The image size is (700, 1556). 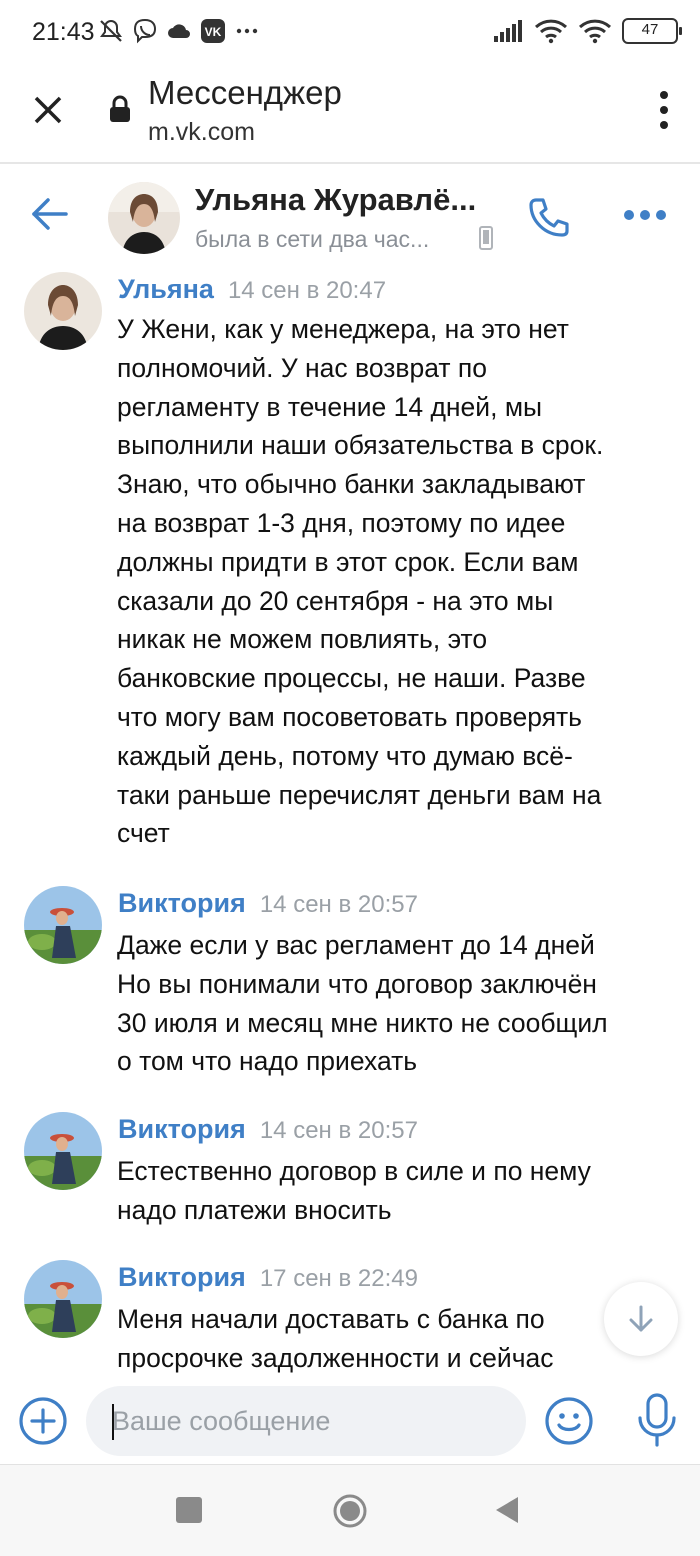 What do you see at coordinates (43, 1421) in the screenshot?
I see `add-attachment-icon` at bounding box center [43, 1421].